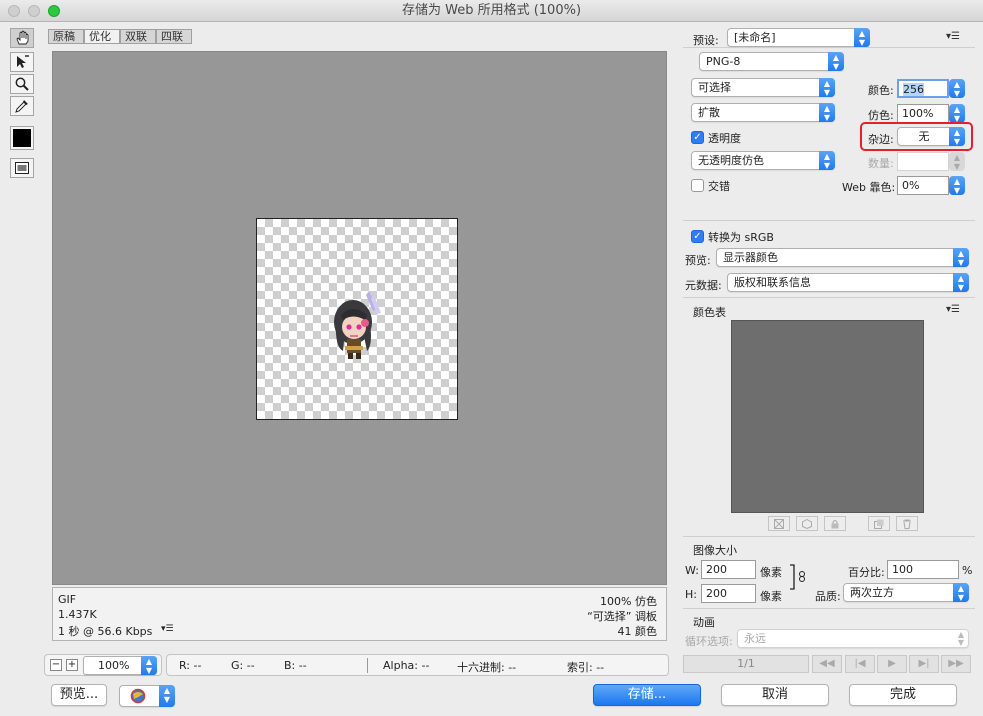  Describe the element at coordinates (723, 61) in the screenshot. I see `format-value: PNG-8` at that location.